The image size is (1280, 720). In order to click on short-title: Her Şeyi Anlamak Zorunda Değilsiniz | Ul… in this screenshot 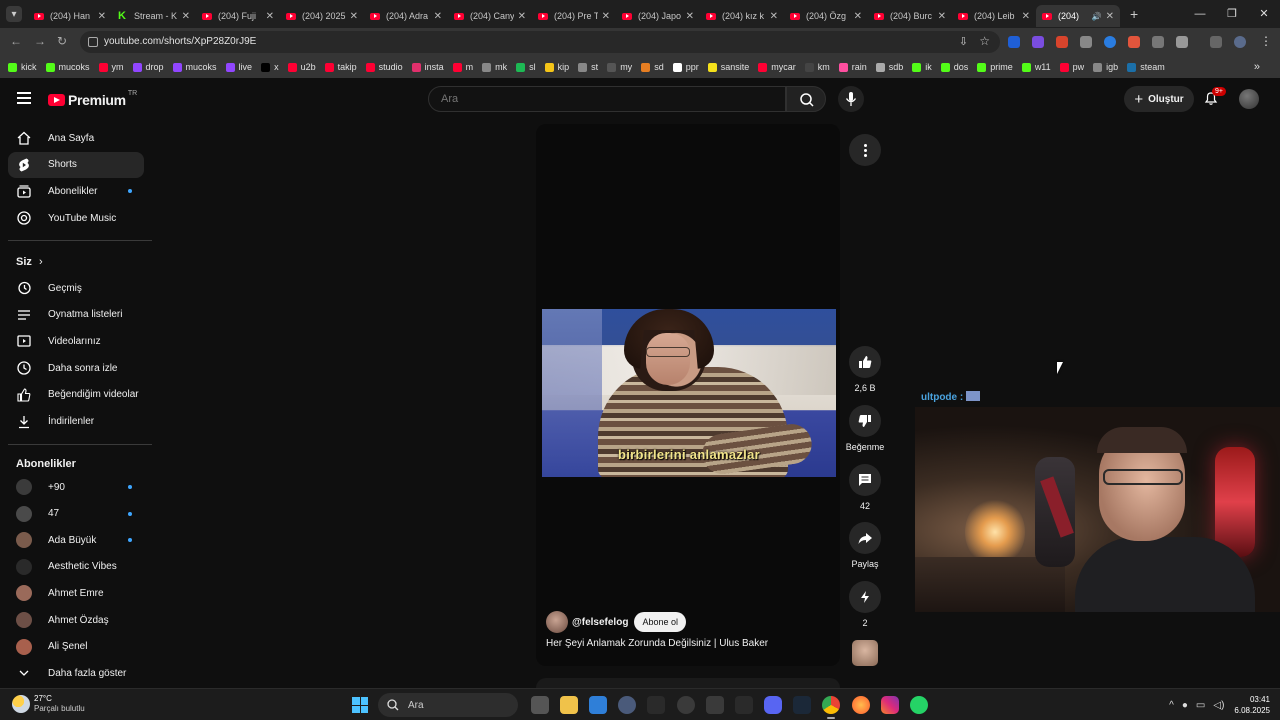, I will do `click(657, 643)`.